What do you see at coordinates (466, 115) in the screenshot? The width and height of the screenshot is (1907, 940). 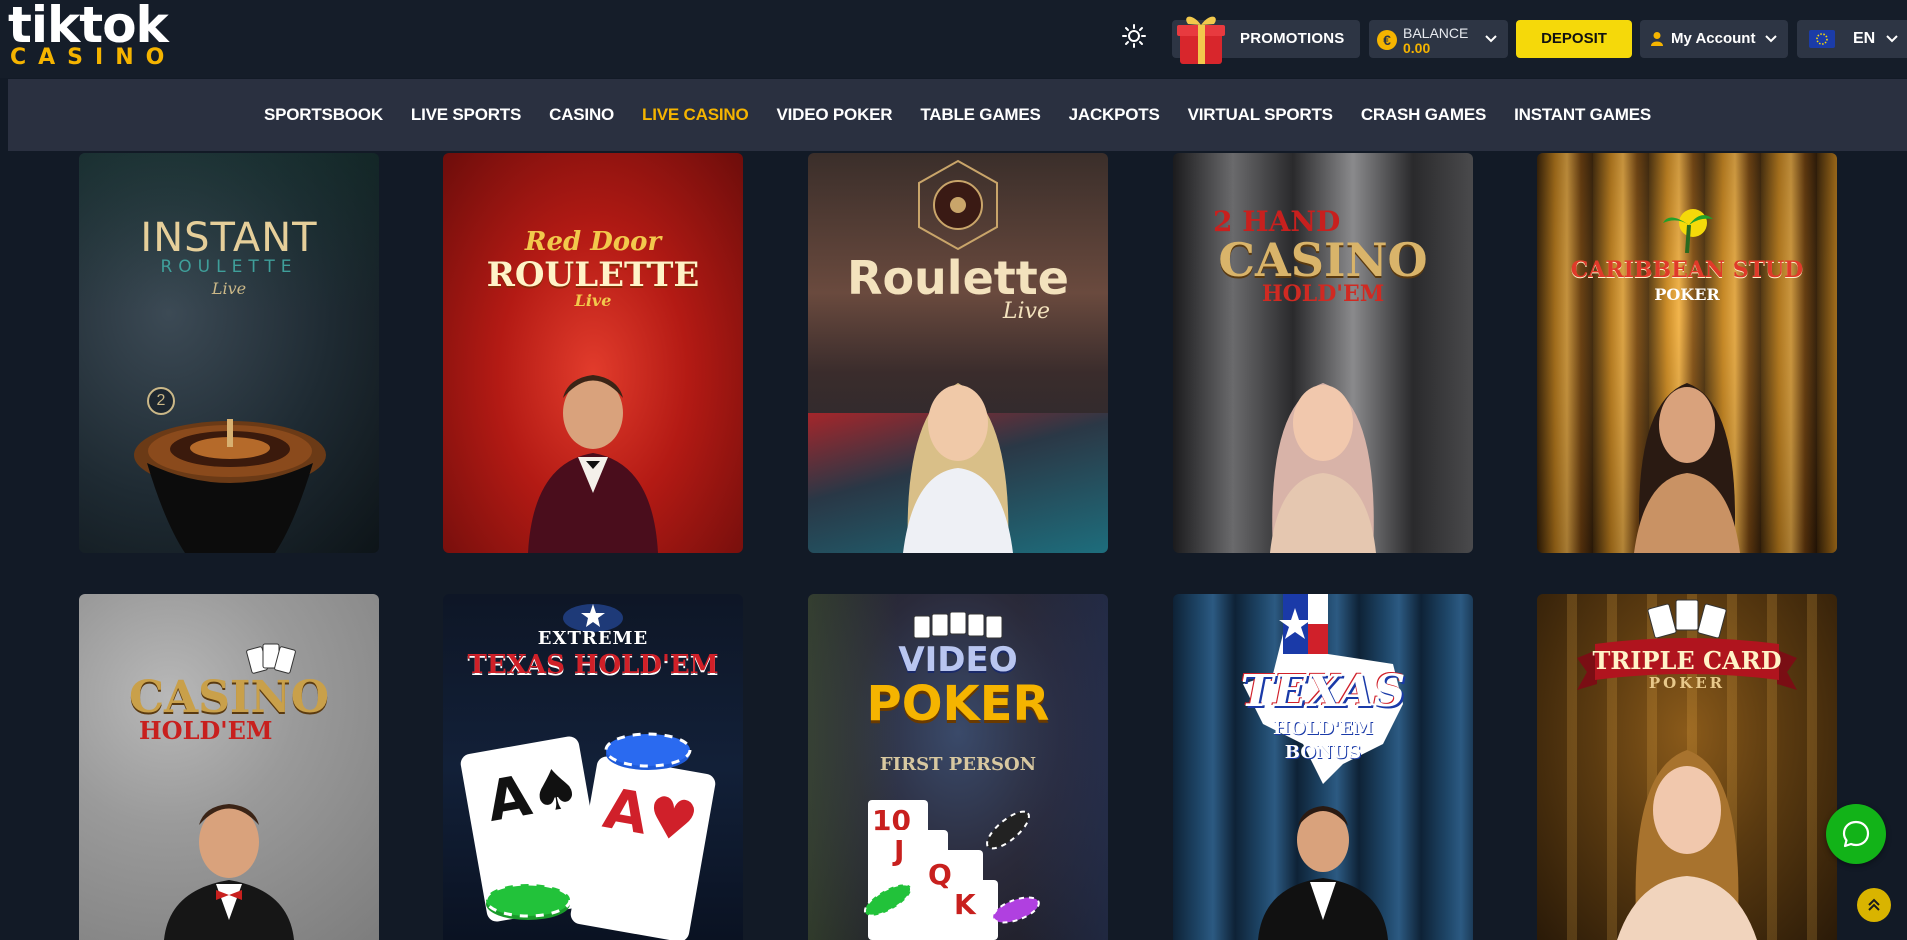 I see `nav-item-live-sports: LIVE SPORTS` at bounding box center [466, 115].